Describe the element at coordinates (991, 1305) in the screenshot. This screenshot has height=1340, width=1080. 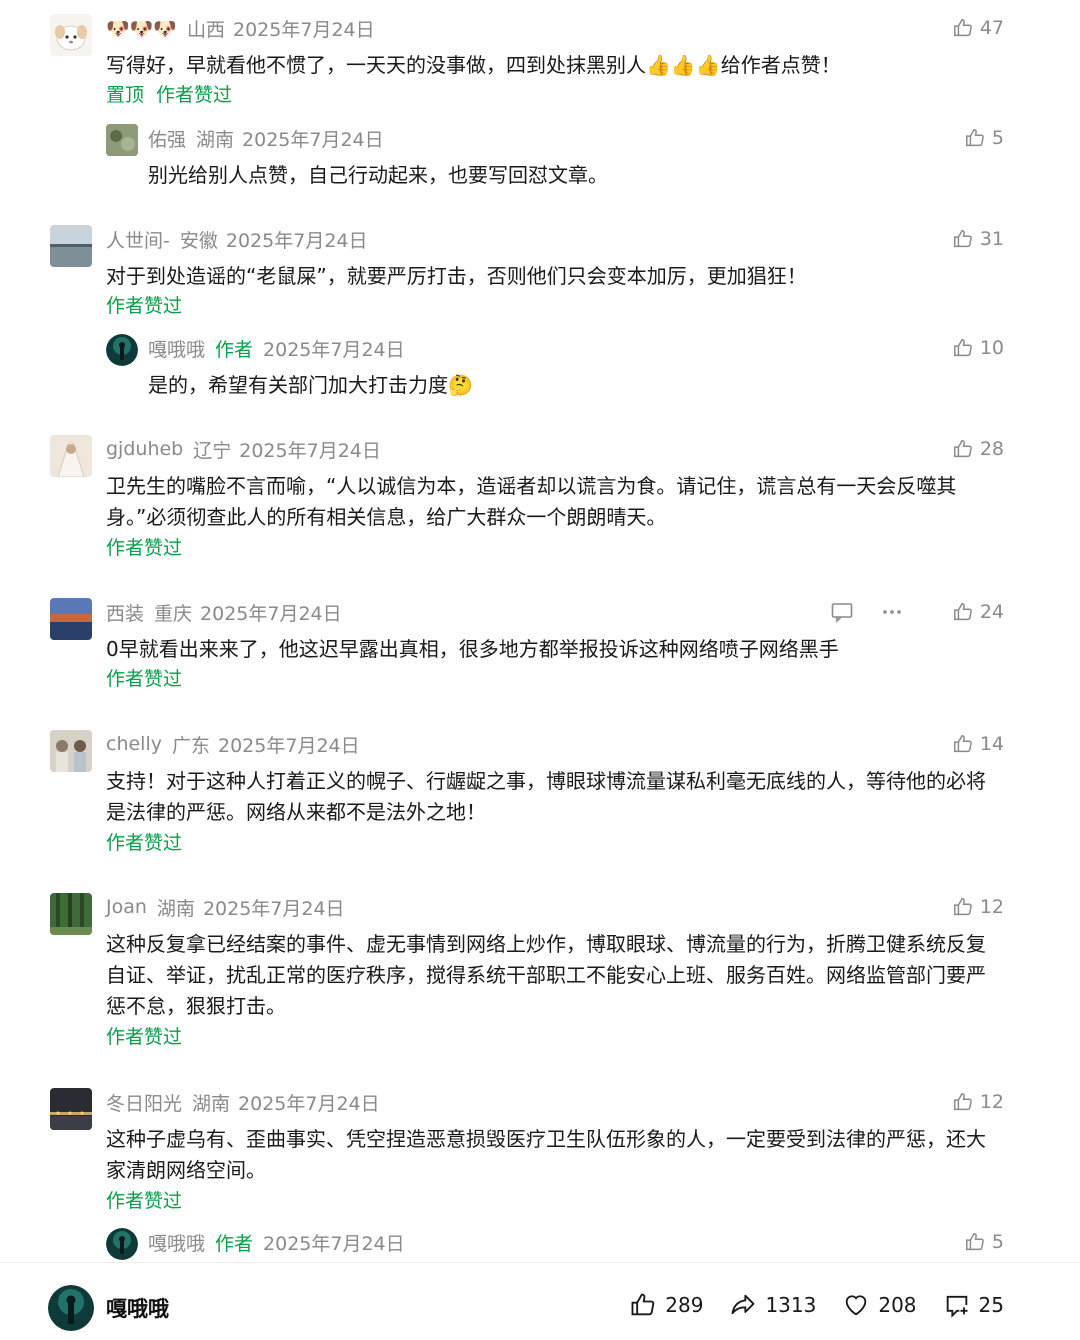
I see `comment-count: 25` at that location.